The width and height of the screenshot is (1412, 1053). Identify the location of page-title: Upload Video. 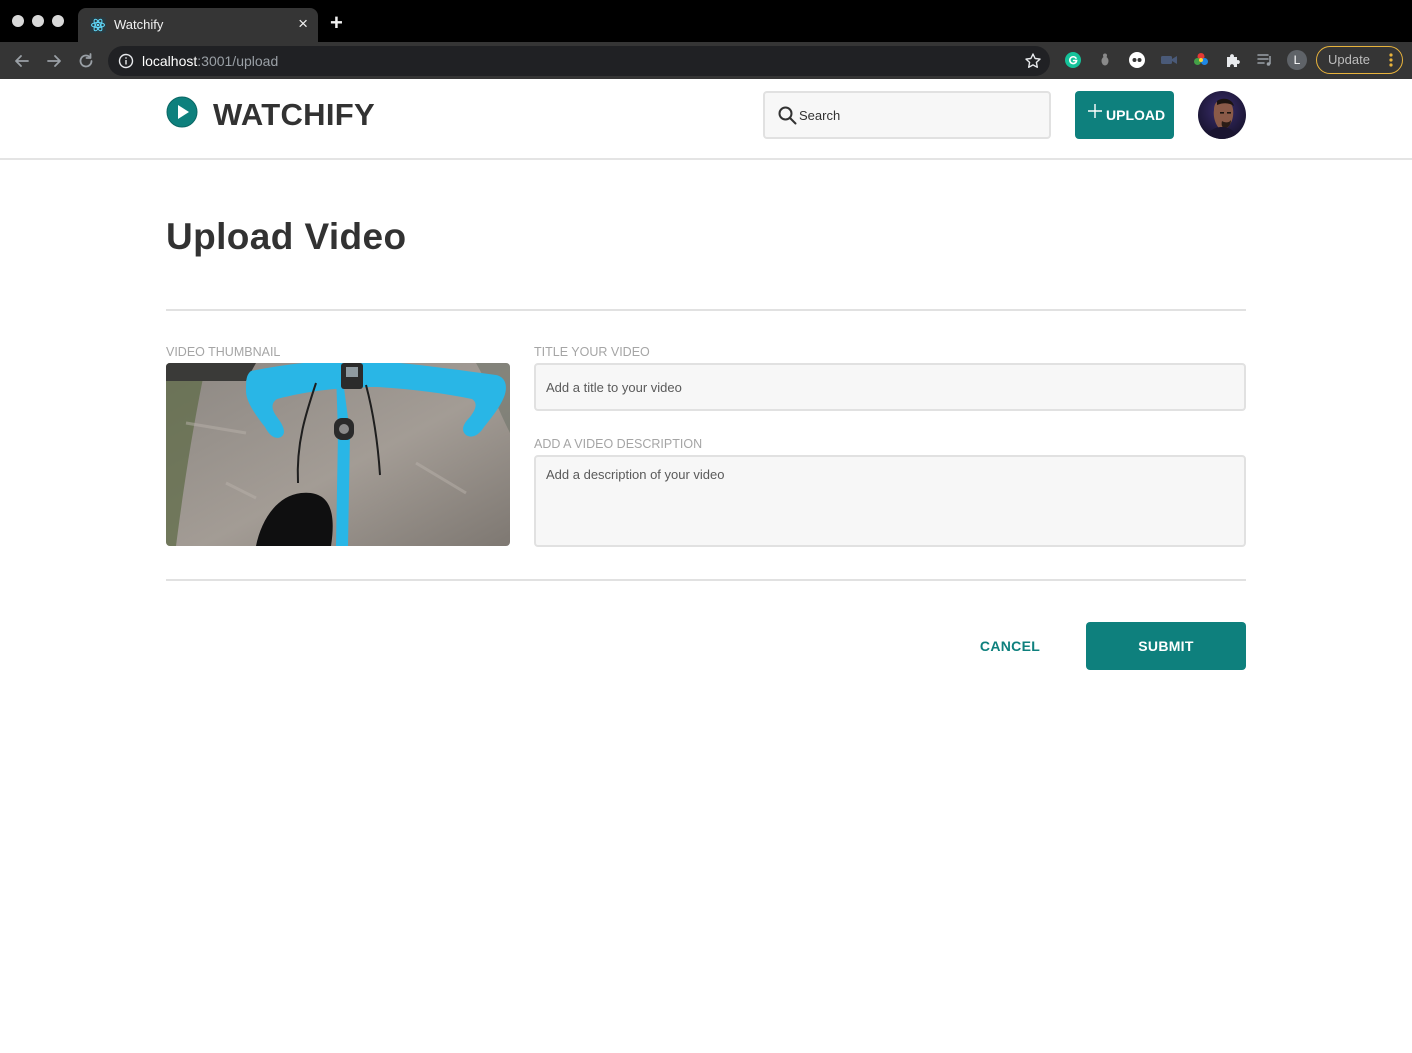
(286, 236).